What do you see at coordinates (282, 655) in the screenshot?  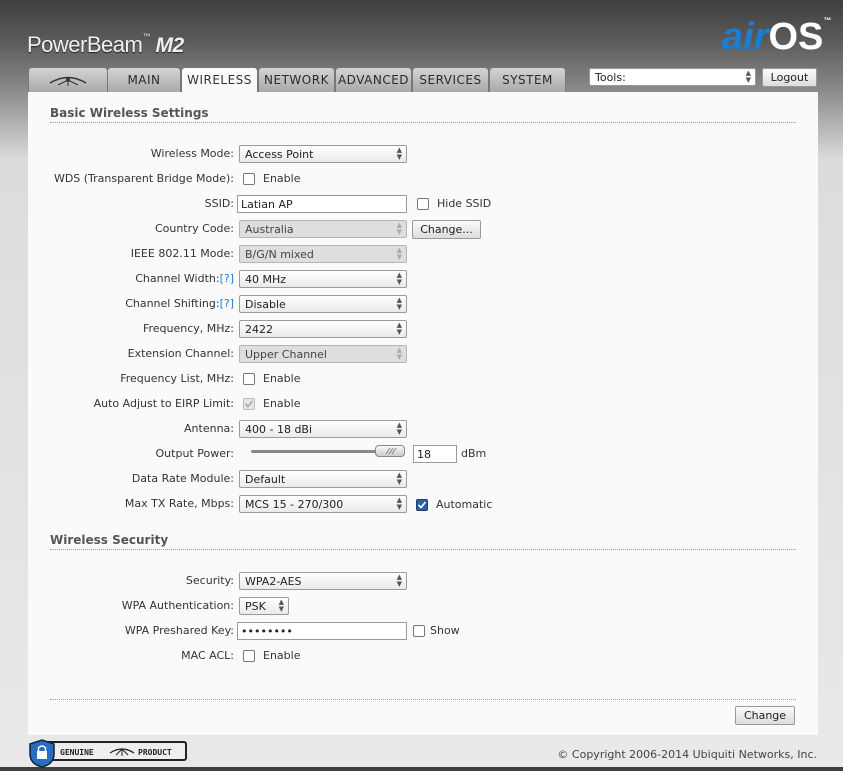 I see `mac-acl-enable-label: Enable` at bounding box center [282, 655].